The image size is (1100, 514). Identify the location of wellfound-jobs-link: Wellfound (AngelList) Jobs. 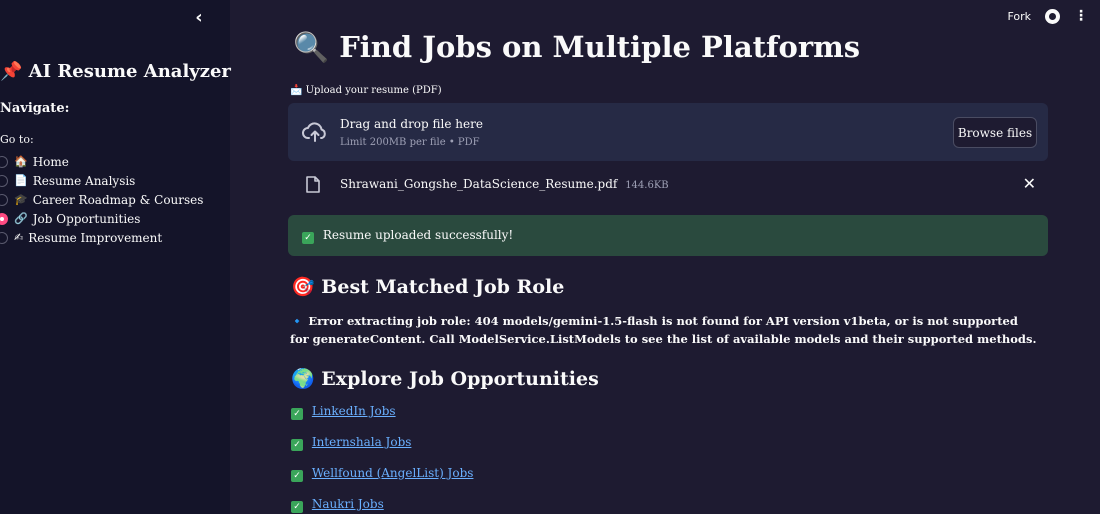
(393, 473).